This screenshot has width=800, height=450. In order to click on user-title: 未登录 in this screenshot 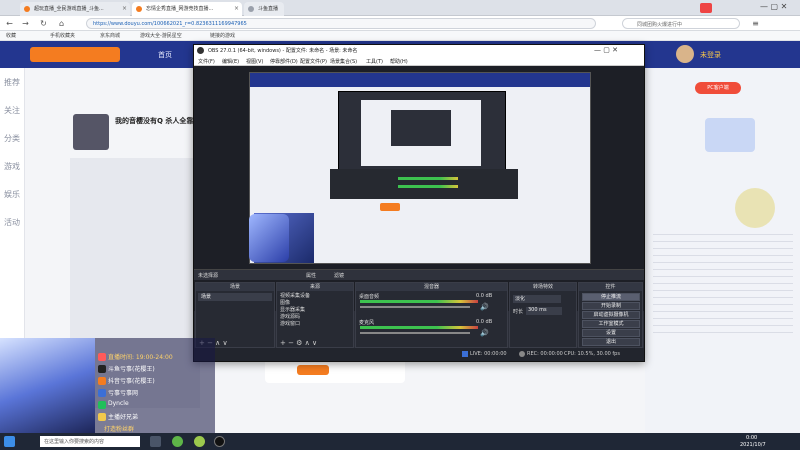, I will do `click(710, 55)`.